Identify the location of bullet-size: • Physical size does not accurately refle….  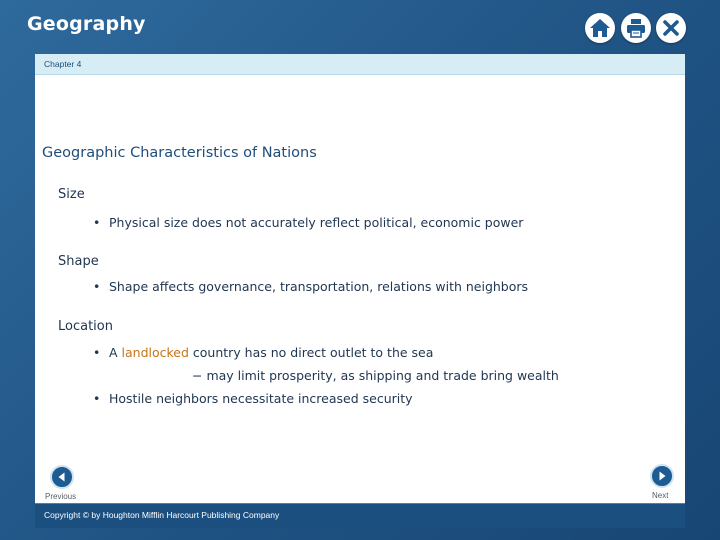
(308, 222).